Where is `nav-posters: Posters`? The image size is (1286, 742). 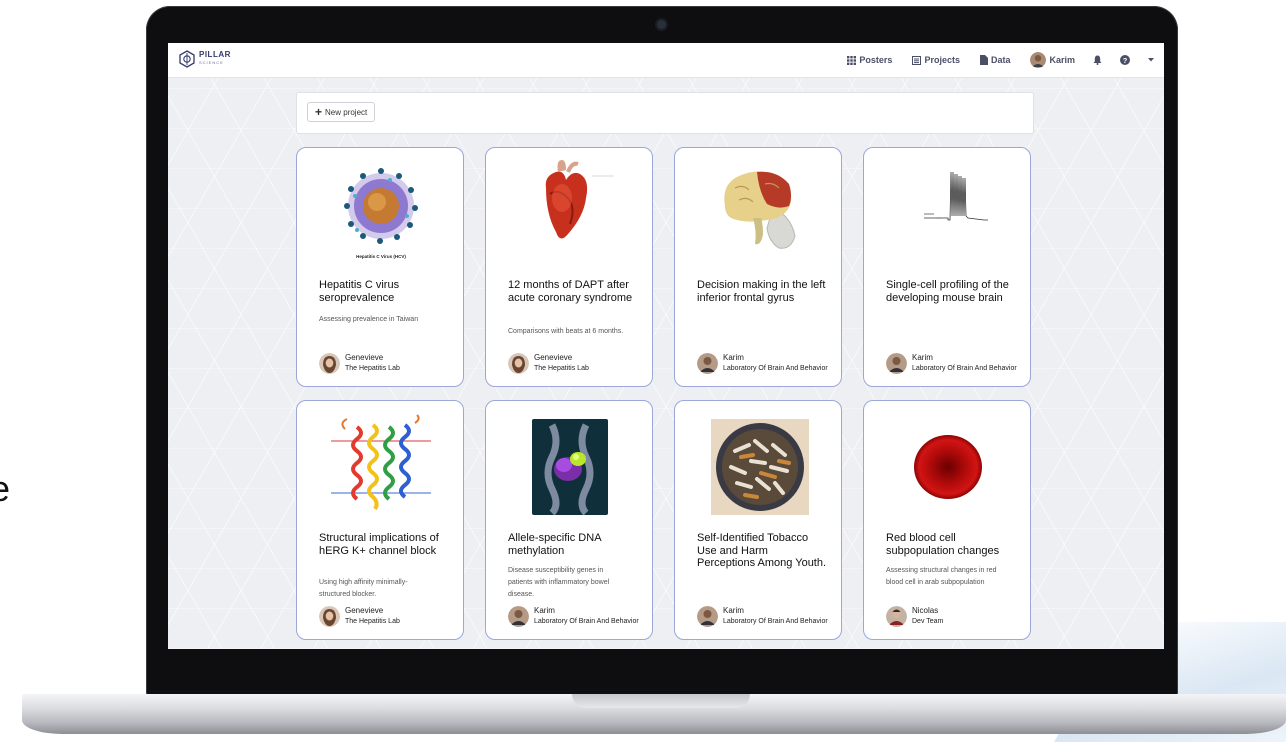 nav-posters: Posters is located at coordinates (869, 60).